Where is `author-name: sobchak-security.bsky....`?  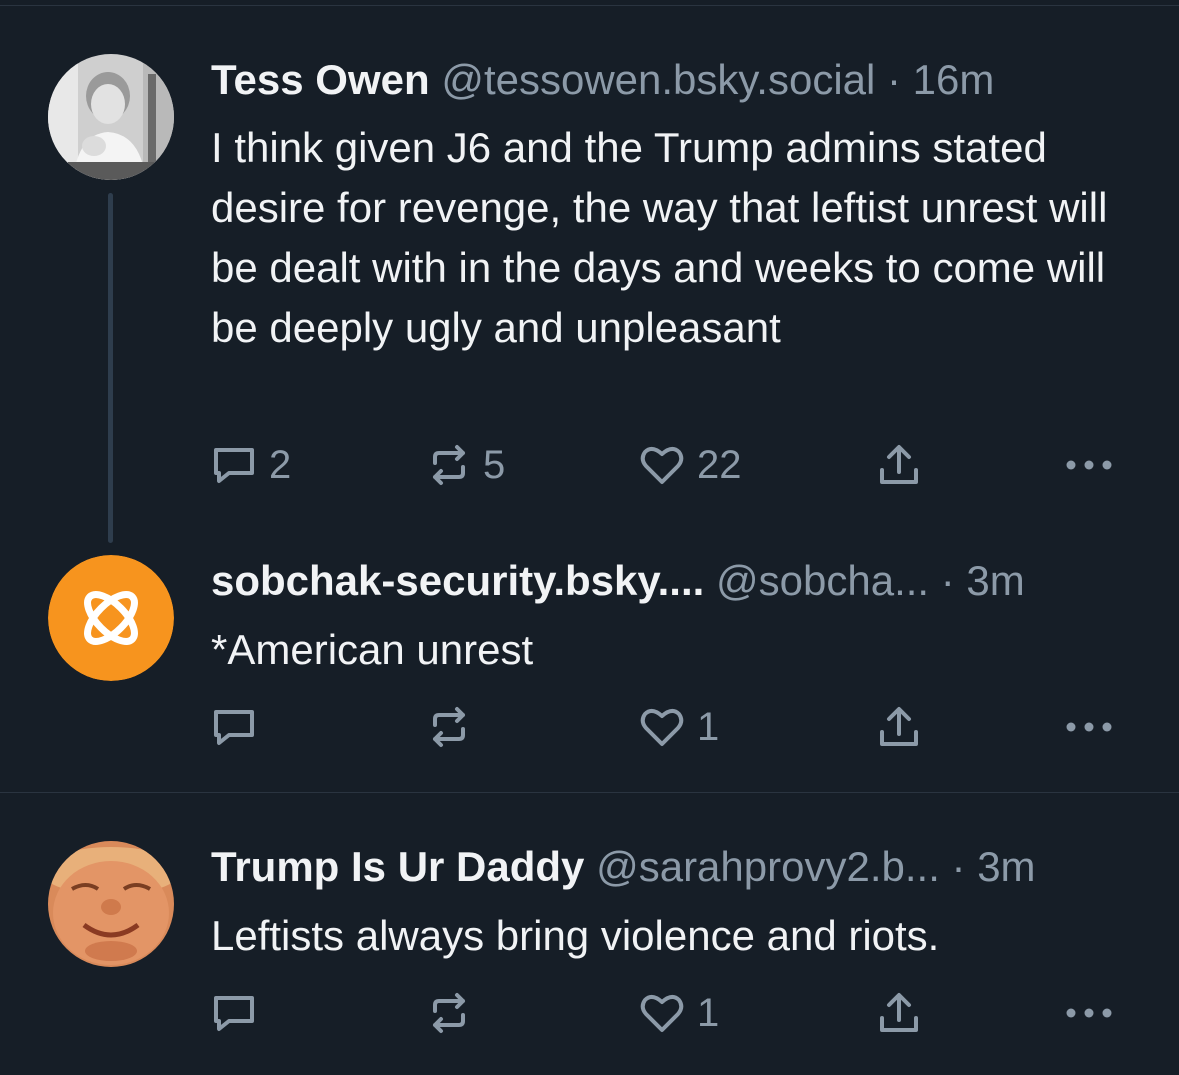
author-name: sobchak-security.bsky.... is located at coordinates (457, 580).